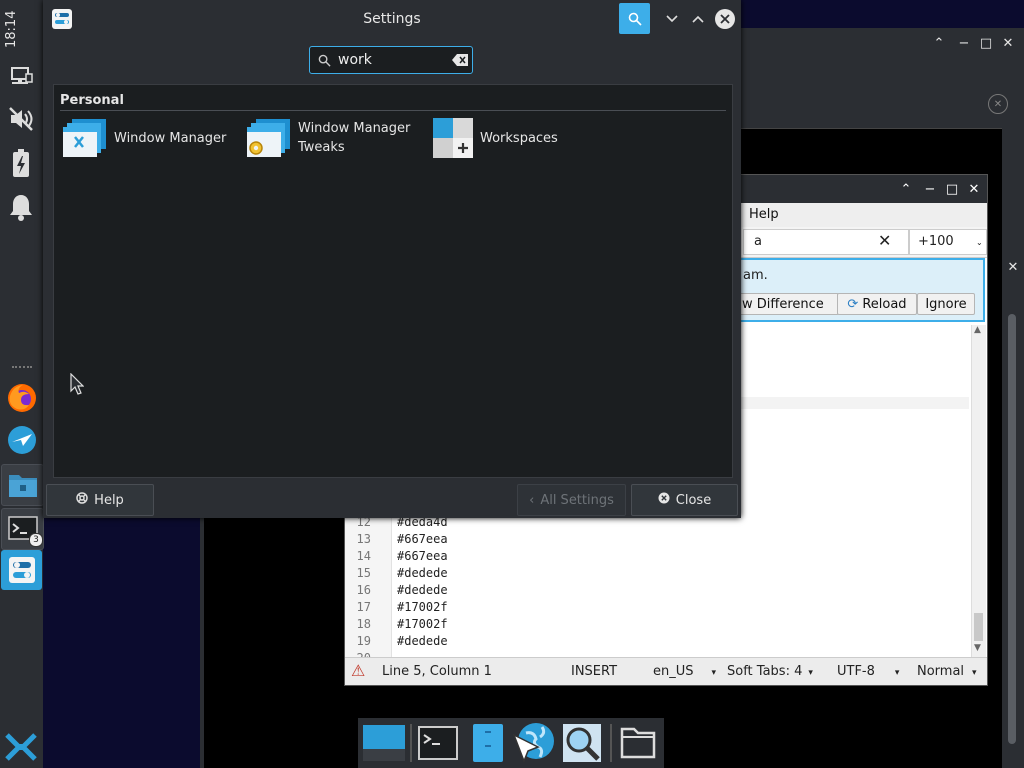 Image resolution: width=1024 pixels, height=768 pixels. What do you see at coordinates (21, 163) in the screenshot?
I see `battery-charging-icon` at bounding box center [21, 163].